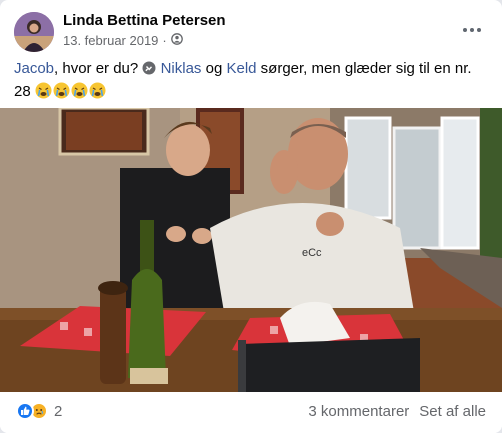 The image size is (502, 433). Describe the element at coordinates (98, 68) in the screenshot. I see `post-text-part1: , hvor er du?` at that location.